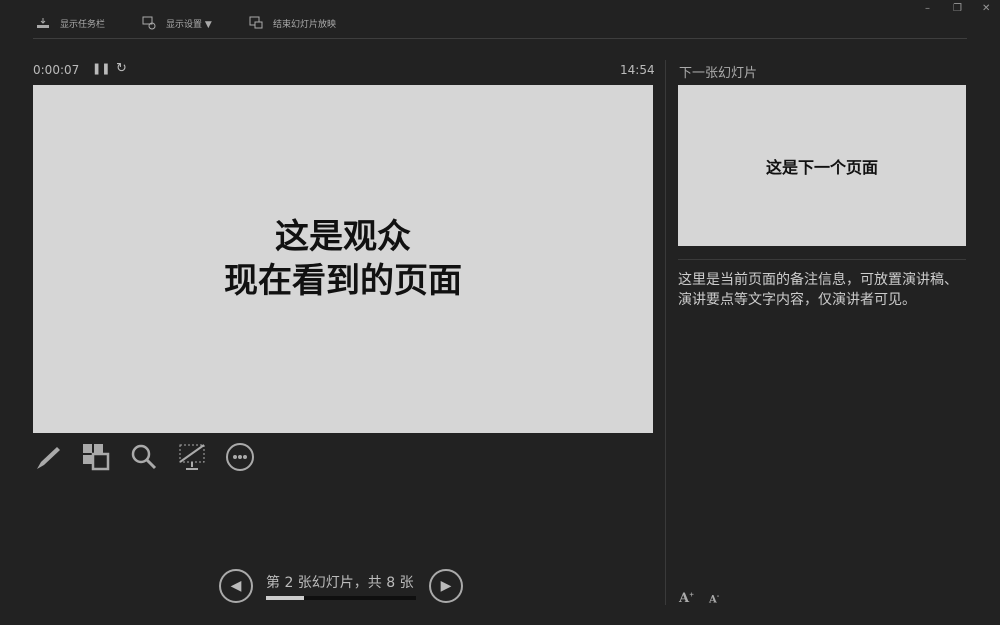 The height and width of the screenshot is (625, 1000). I want to click on display-settings-button: 显示设置 ▼, so click(177, 23).